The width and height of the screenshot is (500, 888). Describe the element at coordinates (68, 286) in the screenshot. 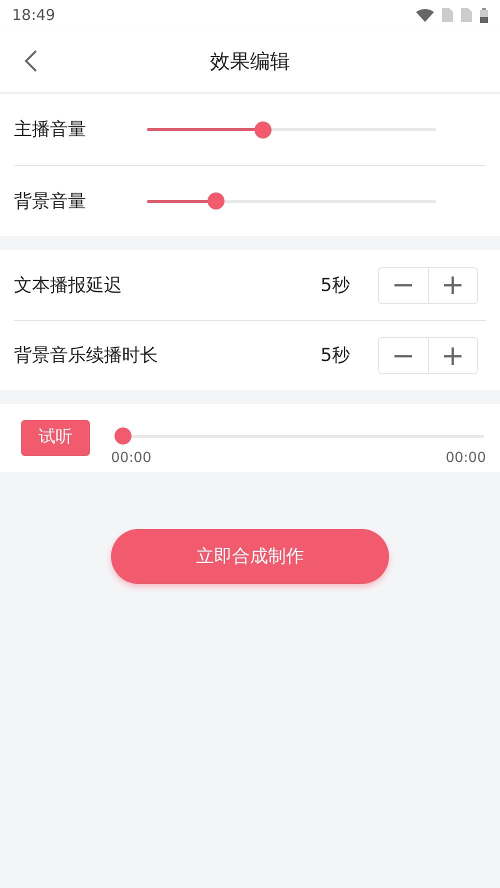

I see `setting-label: 文本播报延迟` at that location.